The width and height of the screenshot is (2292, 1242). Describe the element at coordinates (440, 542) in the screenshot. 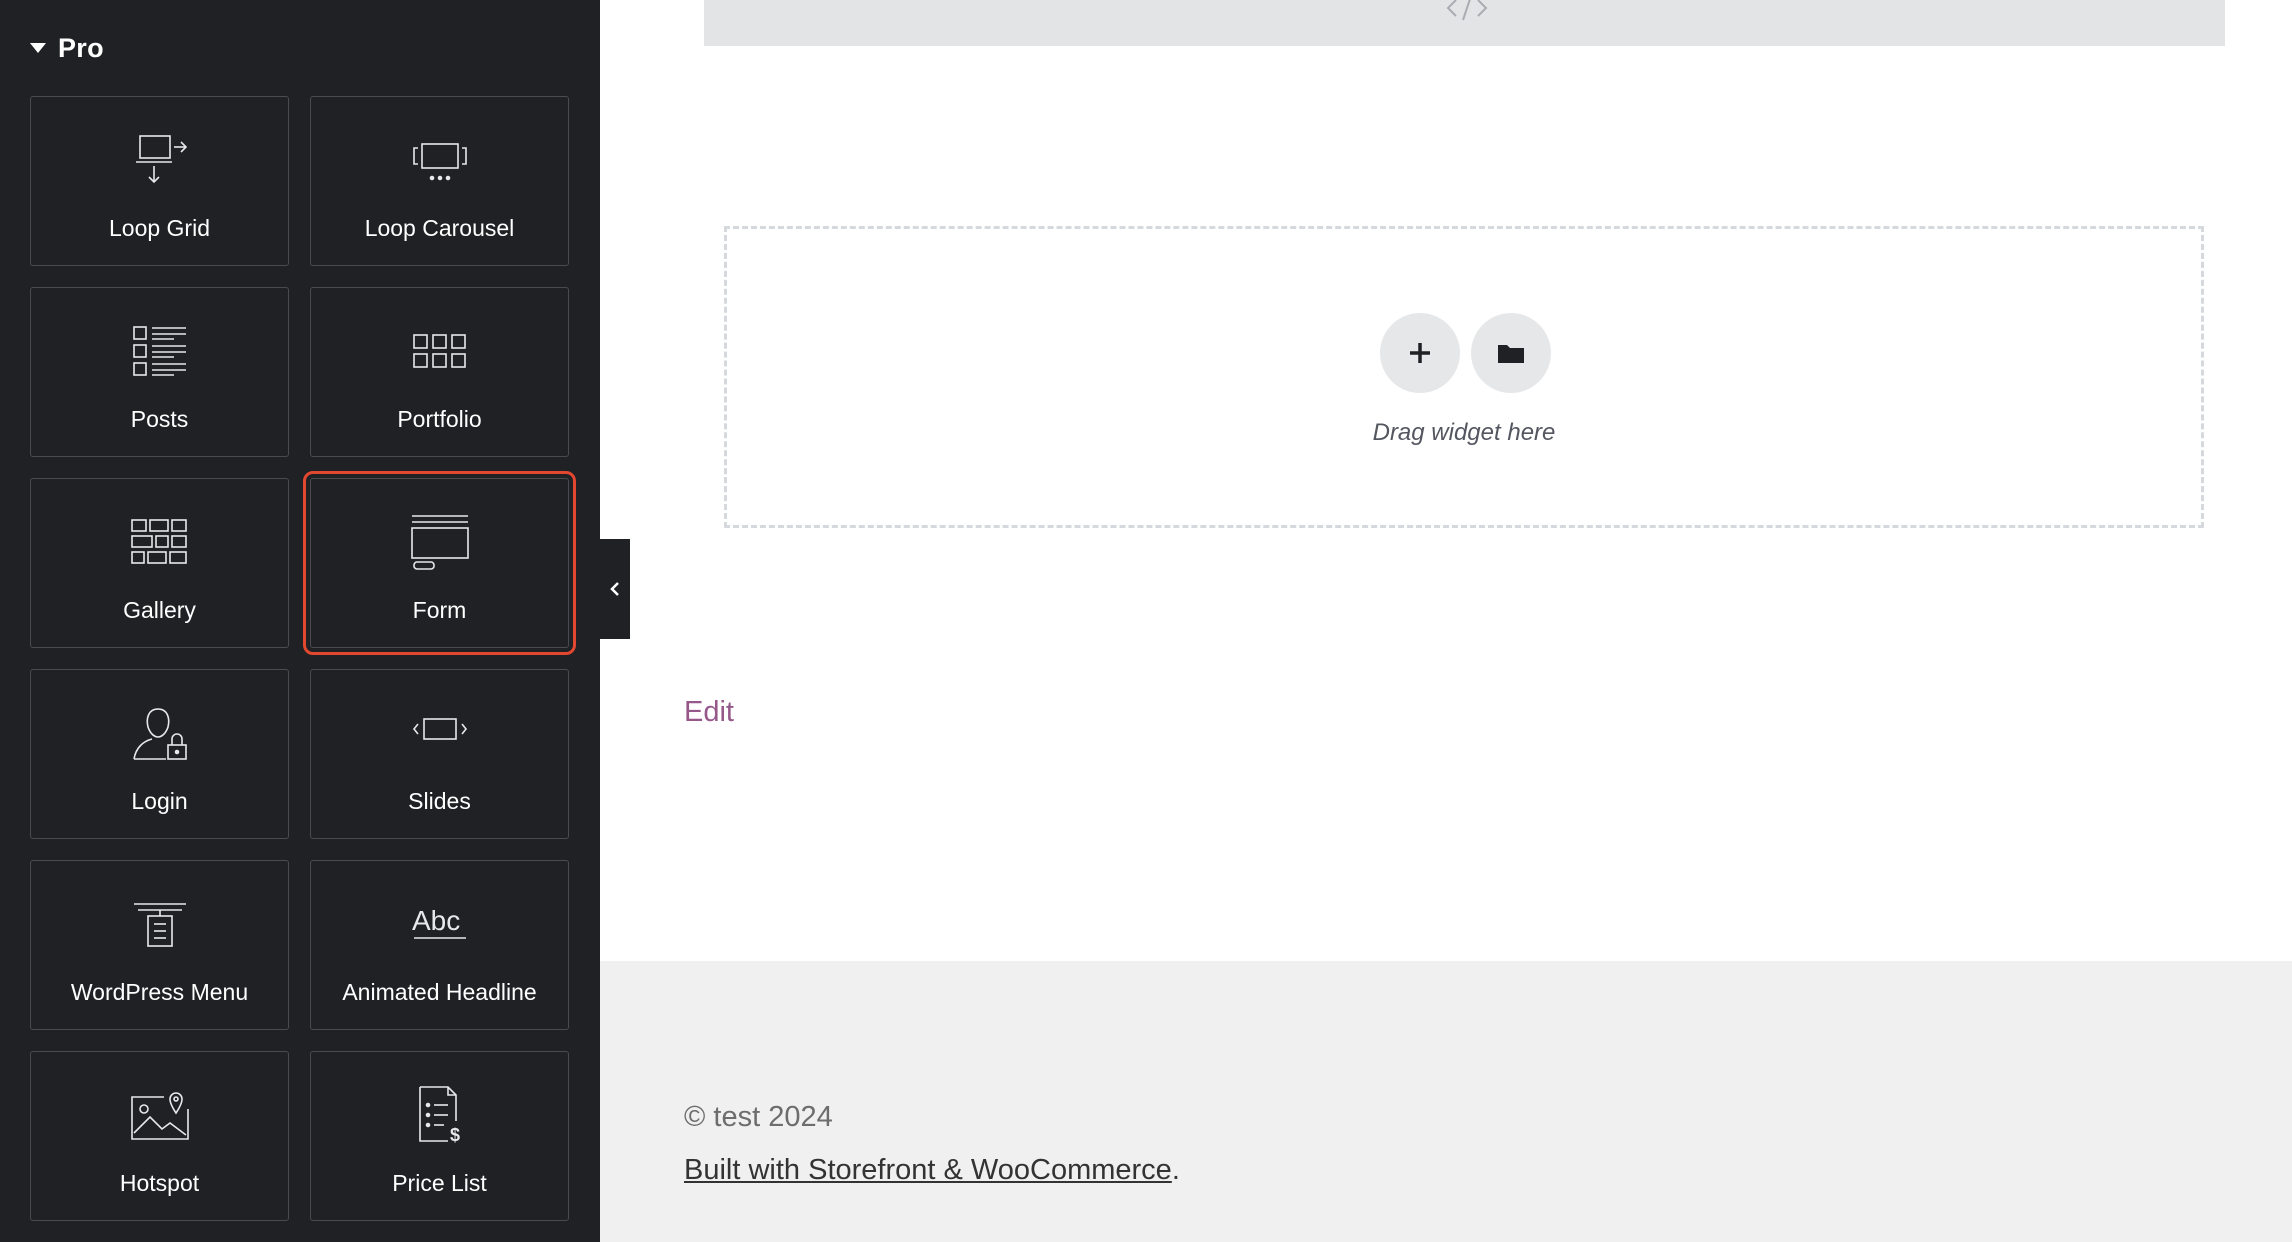

I see `form-icon` at that location.